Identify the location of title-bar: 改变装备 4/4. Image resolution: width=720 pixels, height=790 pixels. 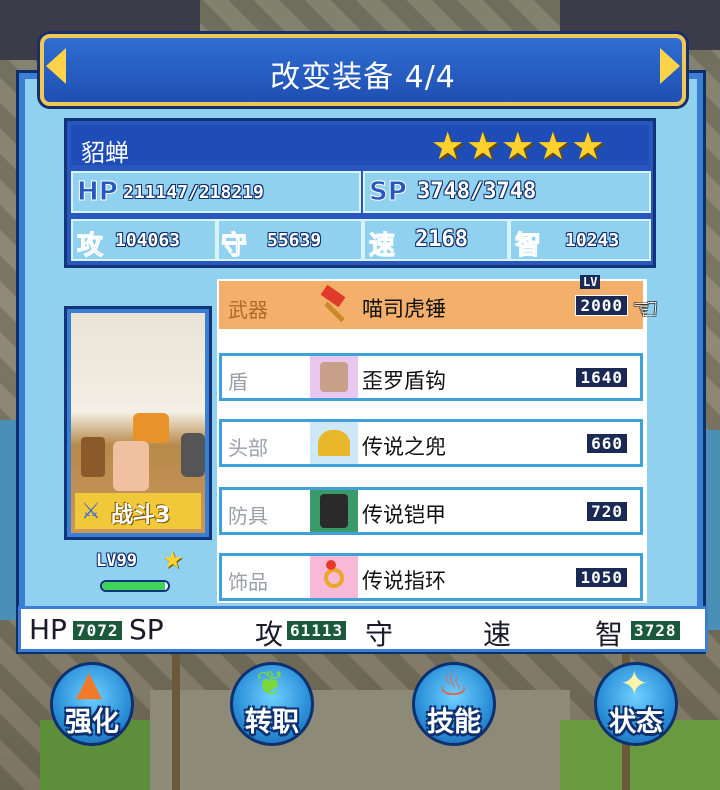
(363, 70).